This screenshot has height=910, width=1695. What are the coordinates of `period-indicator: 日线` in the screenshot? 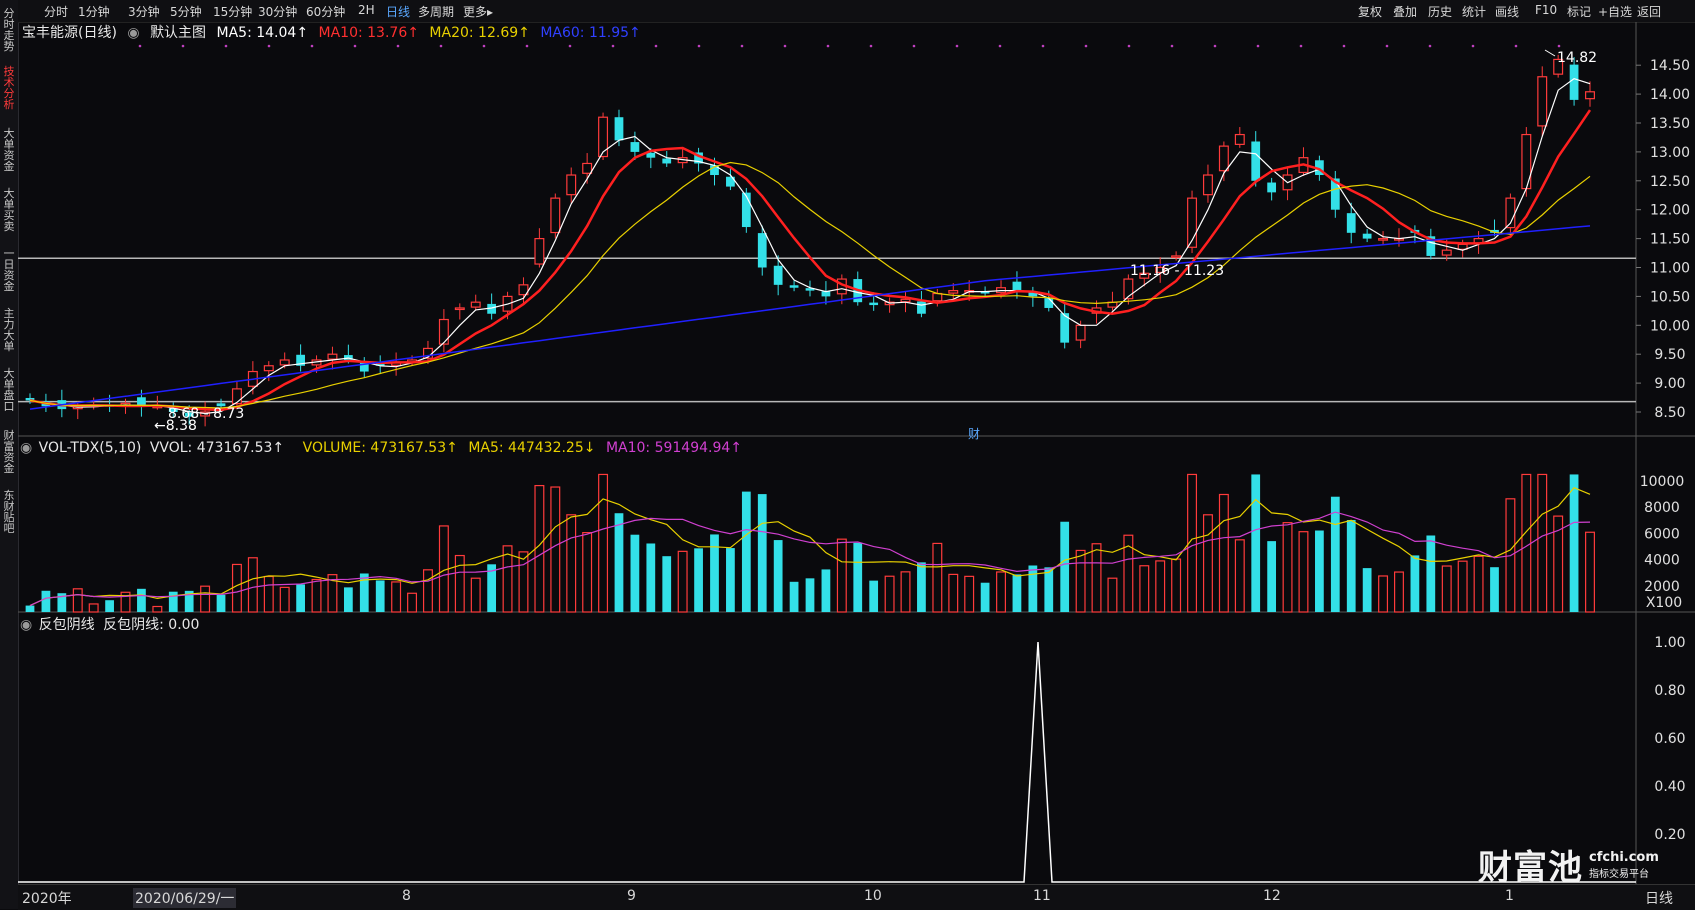 It's located at (1659, 898).